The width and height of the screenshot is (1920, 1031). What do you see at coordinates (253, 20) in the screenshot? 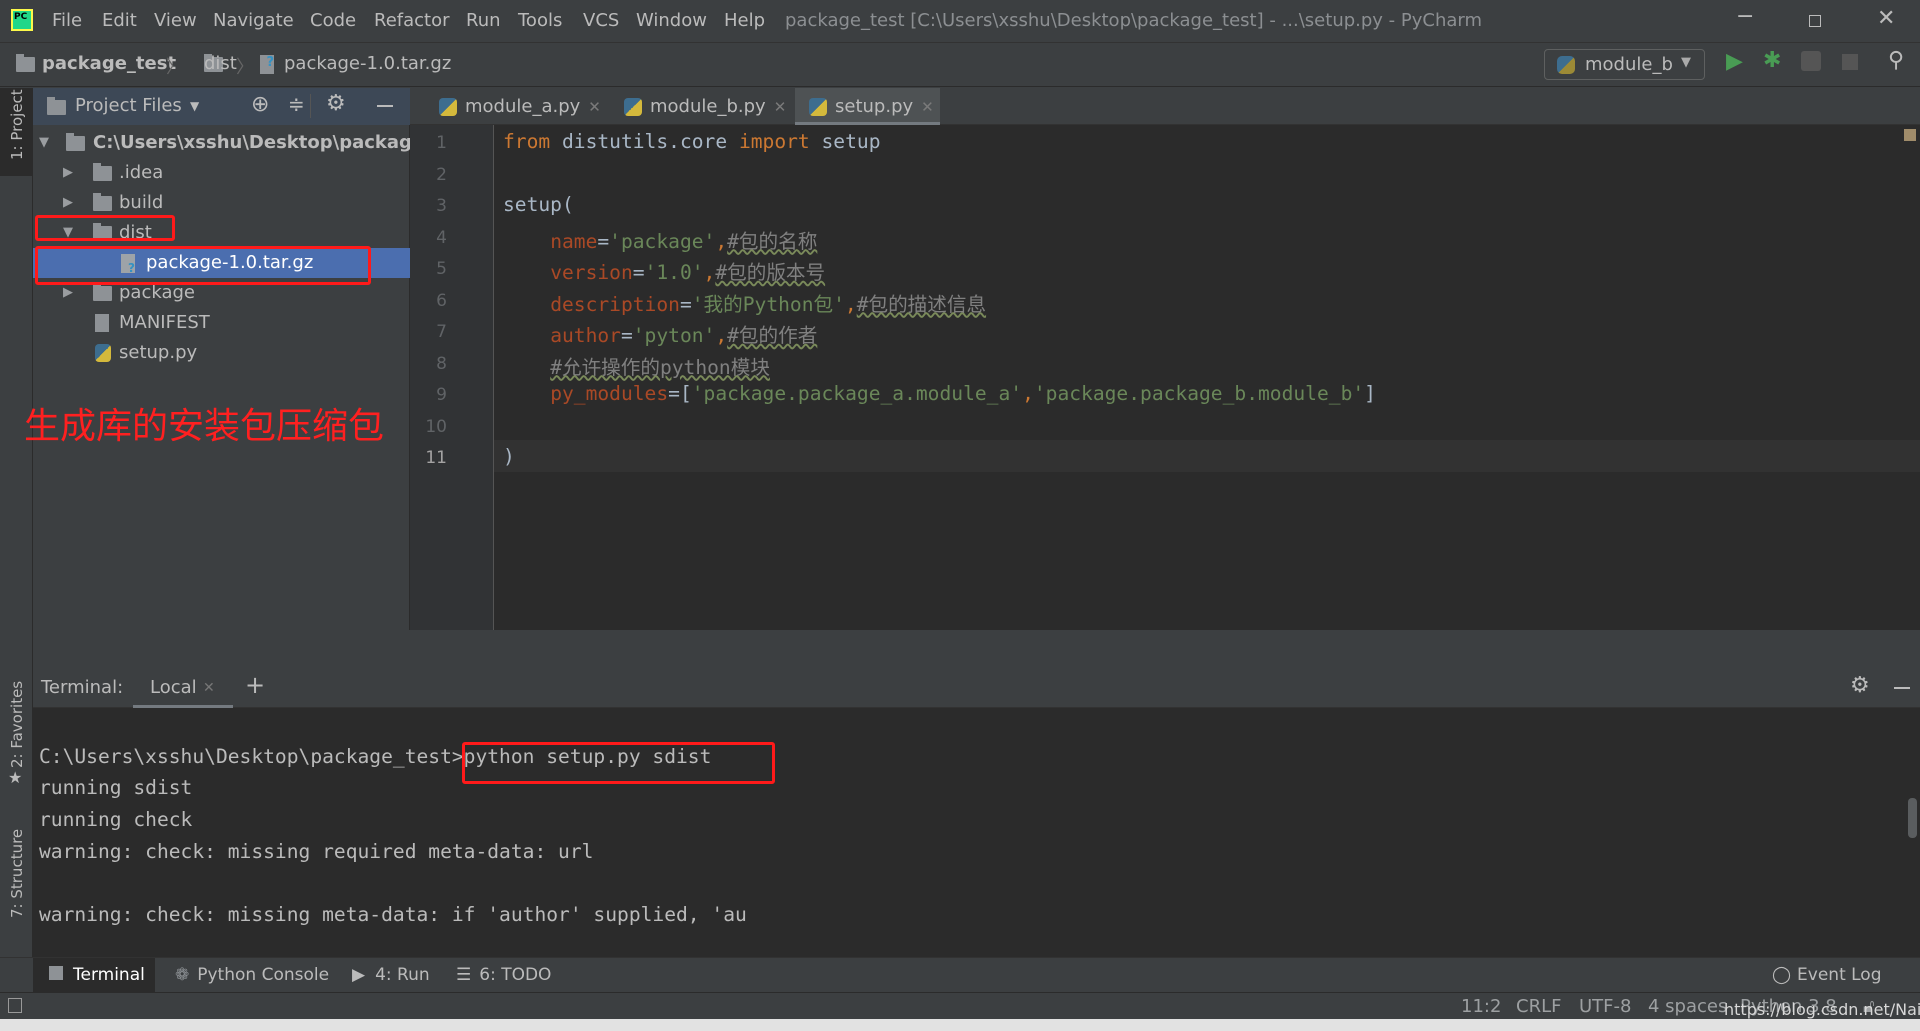
I see `menu-navigate: Navigate` at bounding box center [253, 20].